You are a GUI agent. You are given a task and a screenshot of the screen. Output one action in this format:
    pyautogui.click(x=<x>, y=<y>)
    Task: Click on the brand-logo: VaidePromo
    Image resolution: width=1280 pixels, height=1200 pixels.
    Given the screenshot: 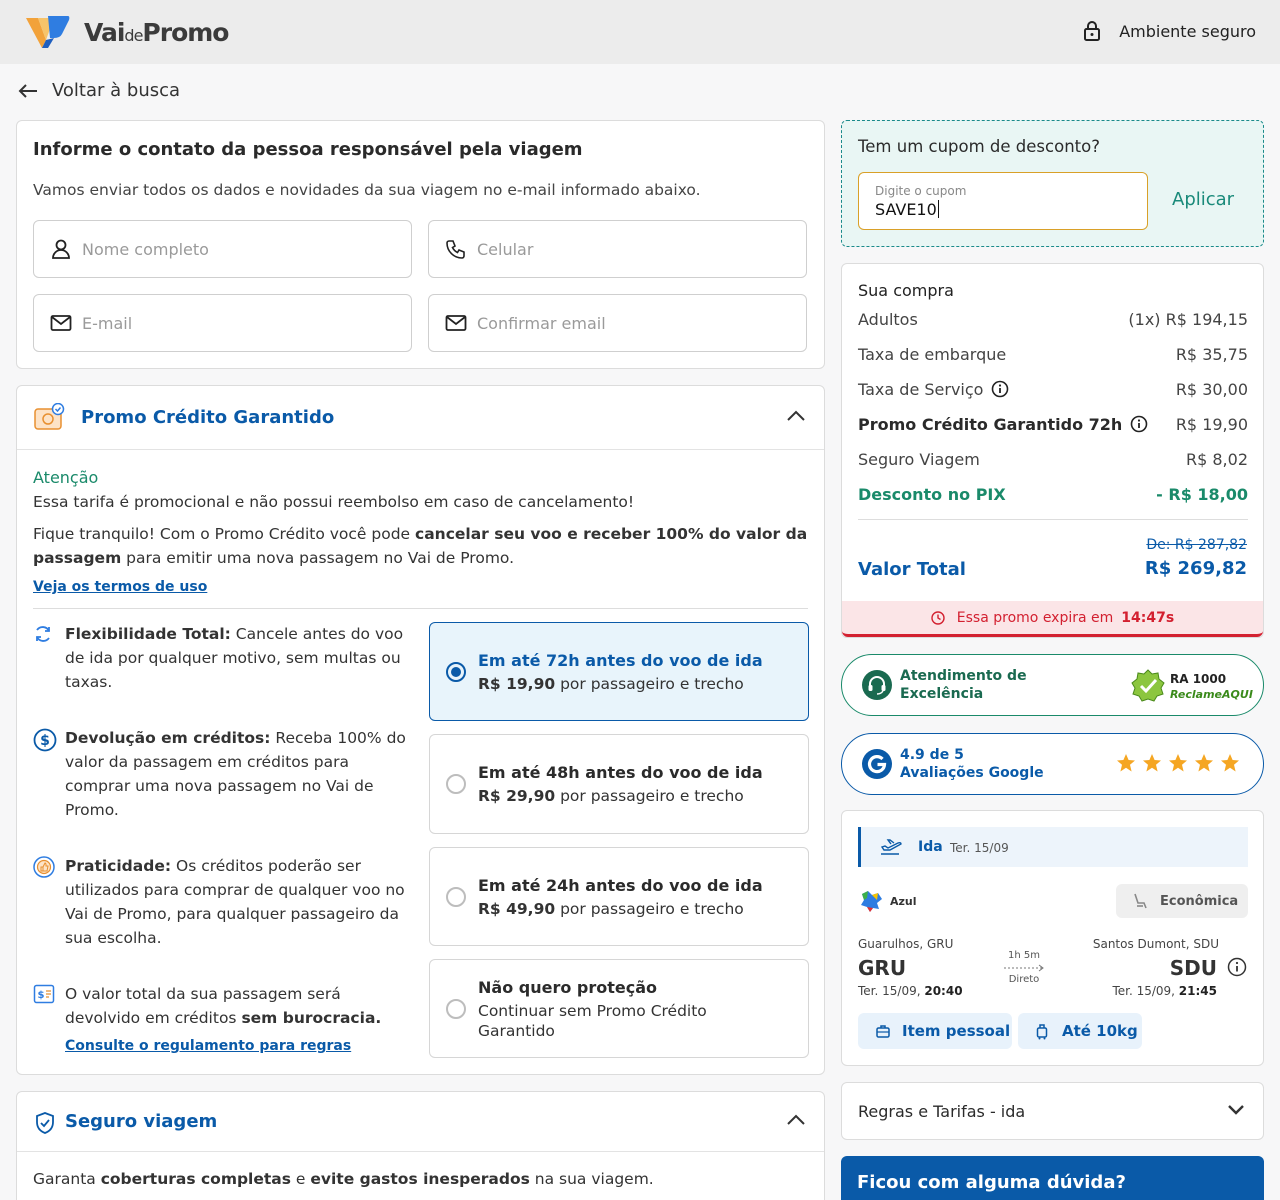 What is the action you would take?
    pyautogui.click(x=126, y=32)
    